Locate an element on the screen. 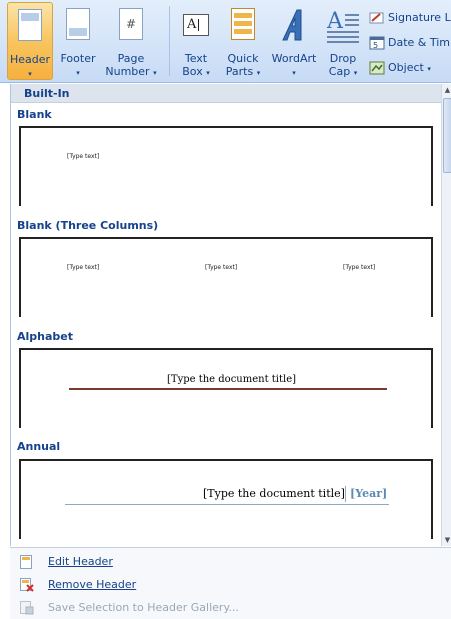 This screenshot has height=619, width=451. text-box-button: A Text Box ▾ is located at coordinates (196, 41).